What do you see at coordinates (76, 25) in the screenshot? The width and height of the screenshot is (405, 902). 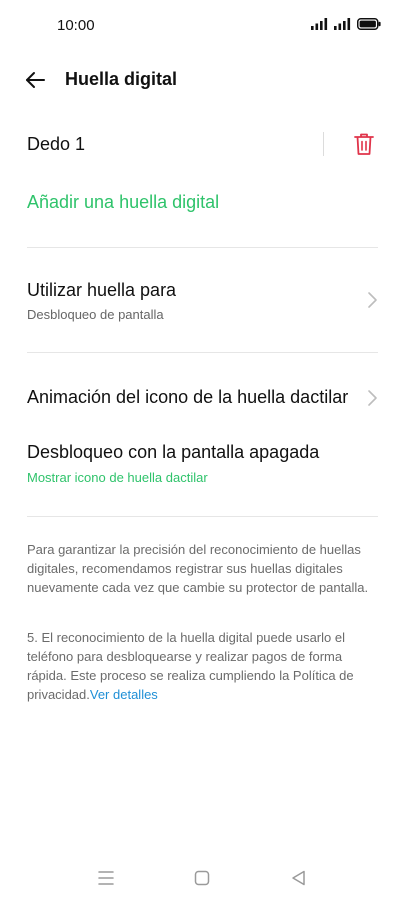 I see `status-time: 10:00` at bounding box center [76, 25].